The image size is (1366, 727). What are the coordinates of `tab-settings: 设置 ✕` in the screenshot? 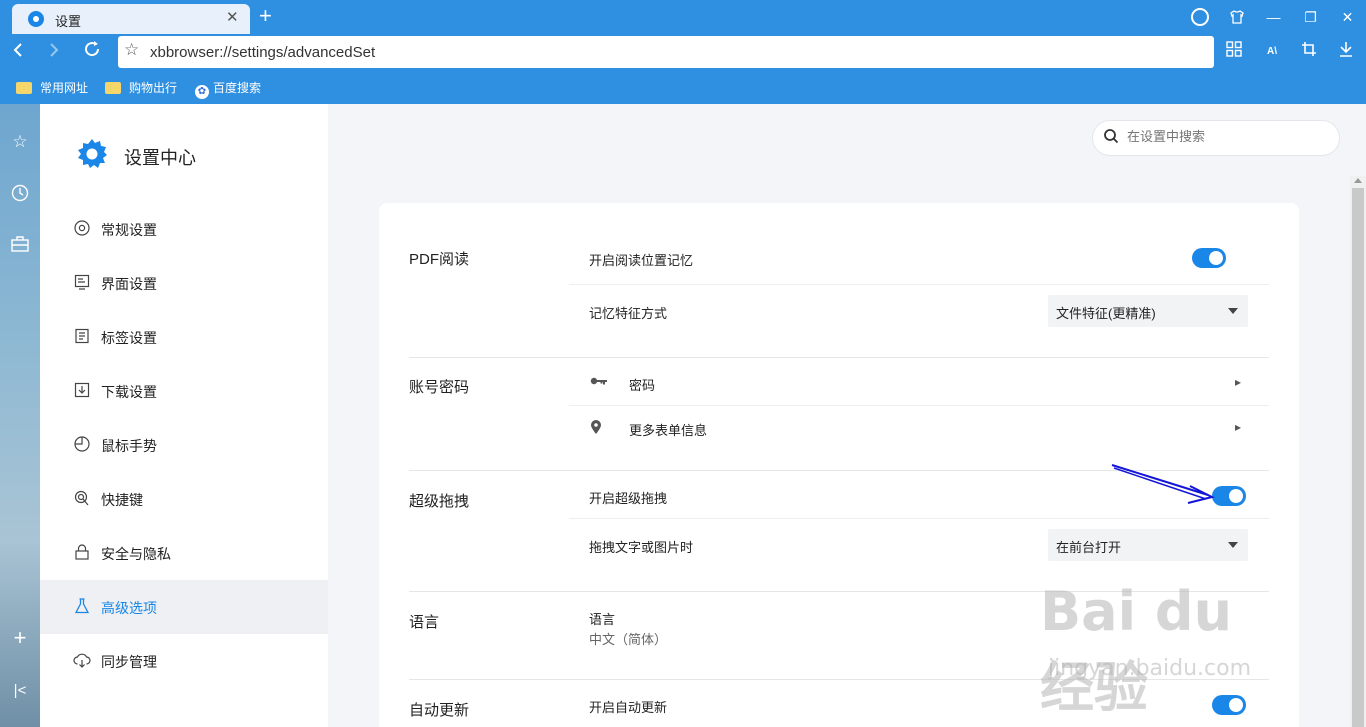 It's located at (131, 19).